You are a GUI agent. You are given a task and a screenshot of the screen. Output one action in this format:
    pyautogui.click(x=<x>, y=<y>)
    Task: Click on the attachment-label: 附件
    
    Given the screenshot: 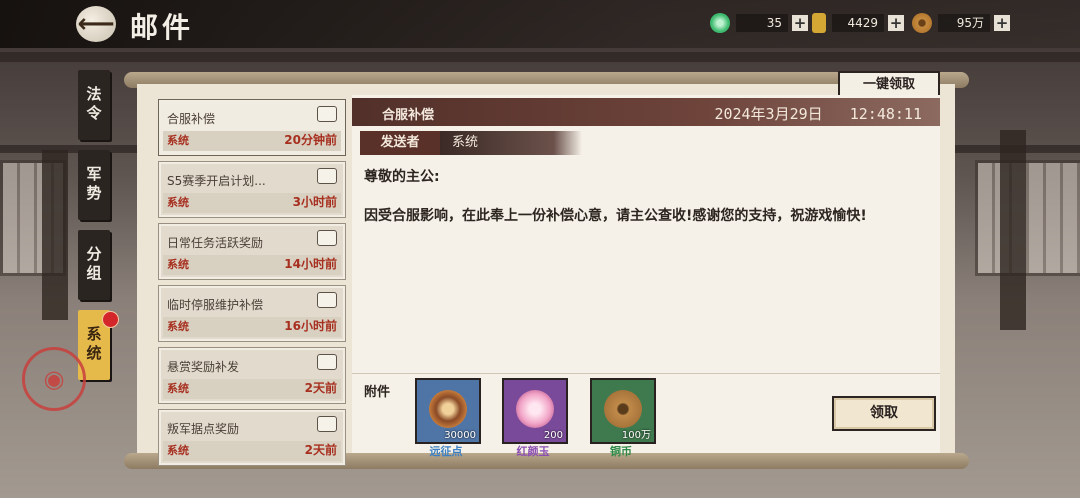 What is the action you would take?
    pyautogui.click(x=377, y=392)
    